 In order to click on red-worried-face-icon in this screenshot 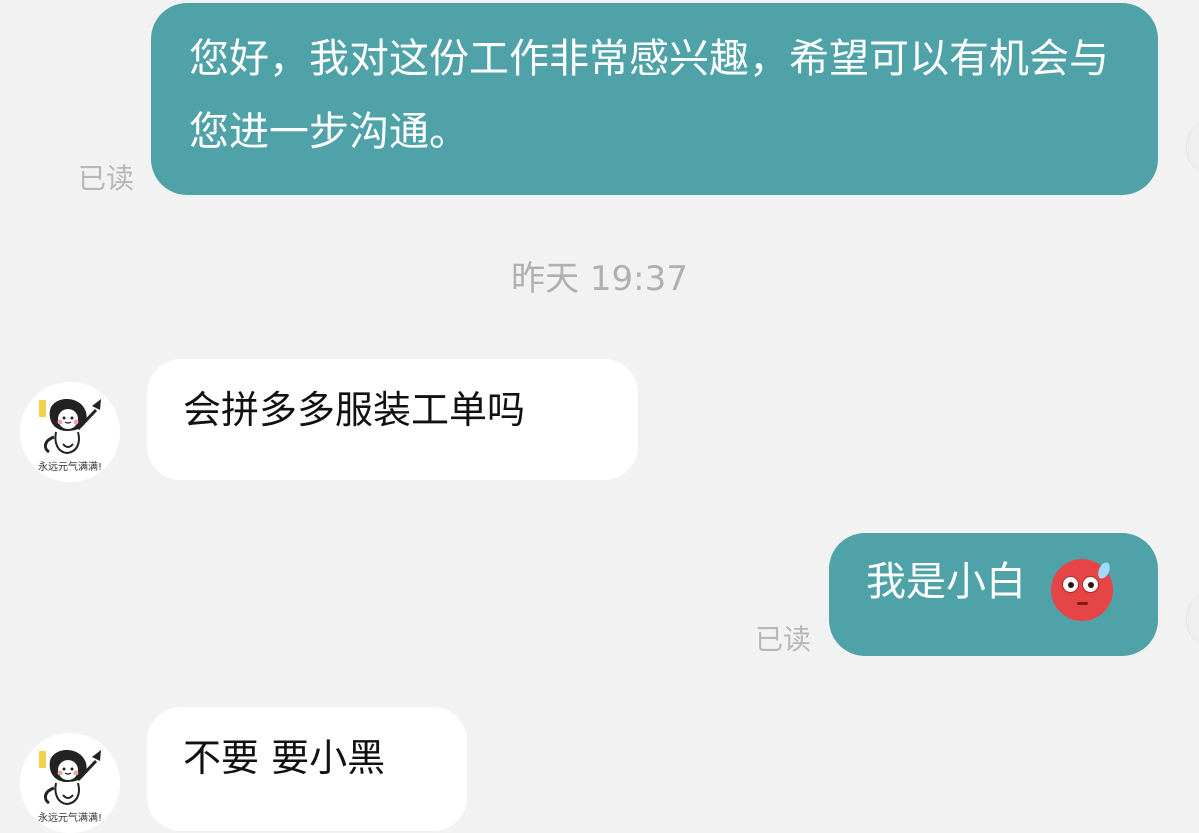, I will do `click(1082, 590)`.